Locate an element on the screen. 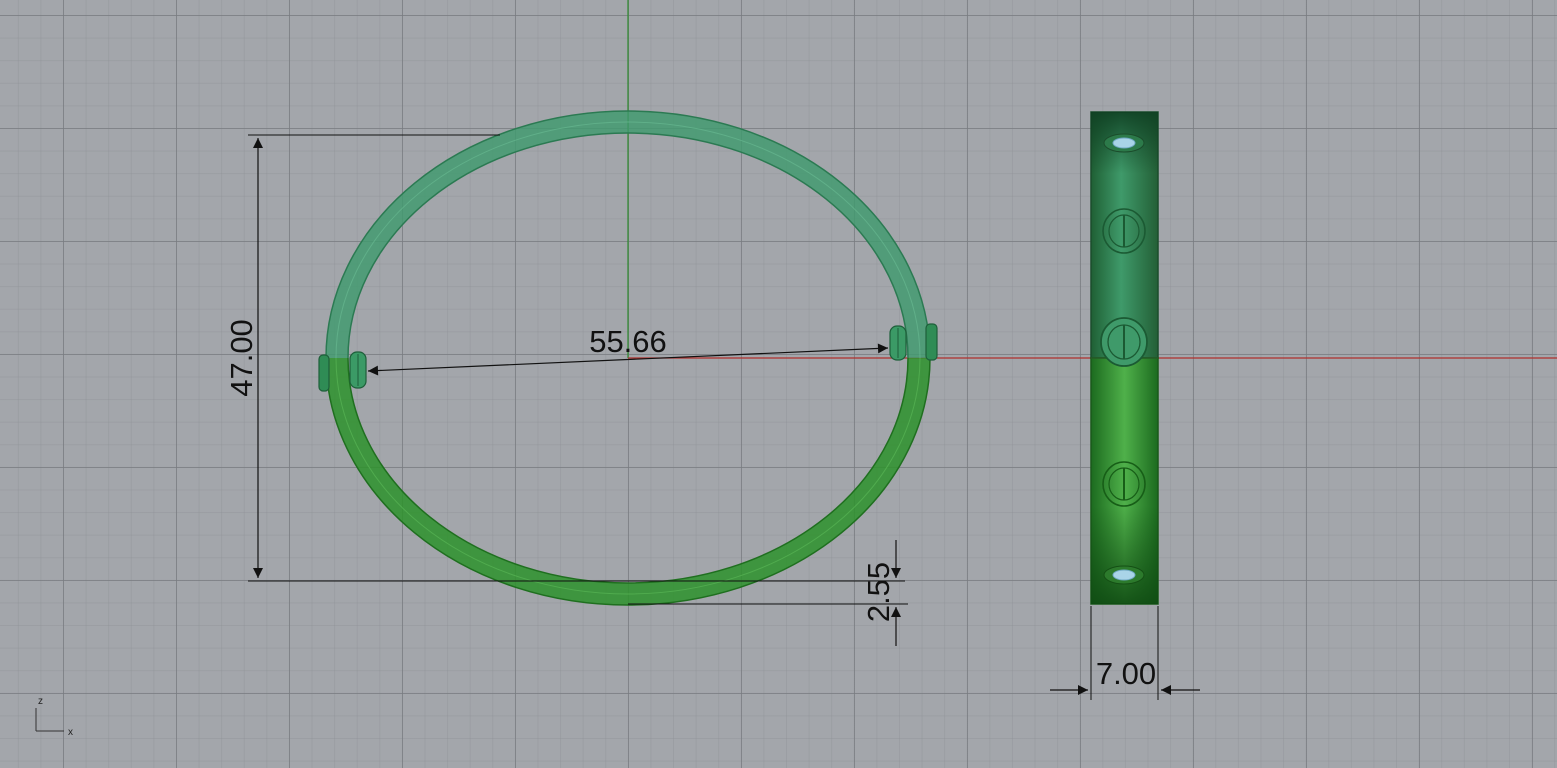 This screenshot has height=768, width=1557. axis-widget: z x is located at coordinates (54, 717).